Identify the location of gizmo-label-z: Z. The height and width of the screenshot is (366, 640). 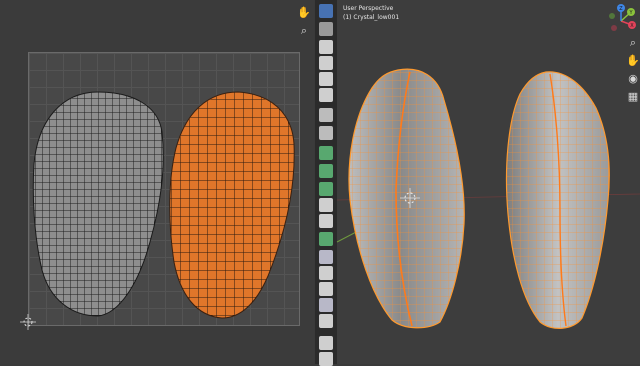
(621, 9).